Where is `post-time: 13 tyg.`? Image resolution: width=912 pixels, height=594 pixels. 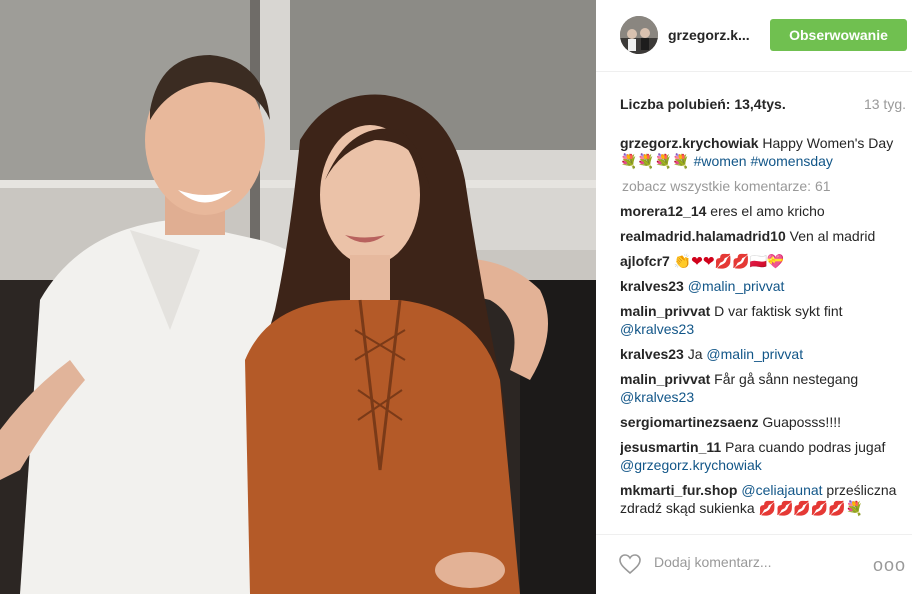 post-time: 13 tyg. is located at coordinates (885, 104).